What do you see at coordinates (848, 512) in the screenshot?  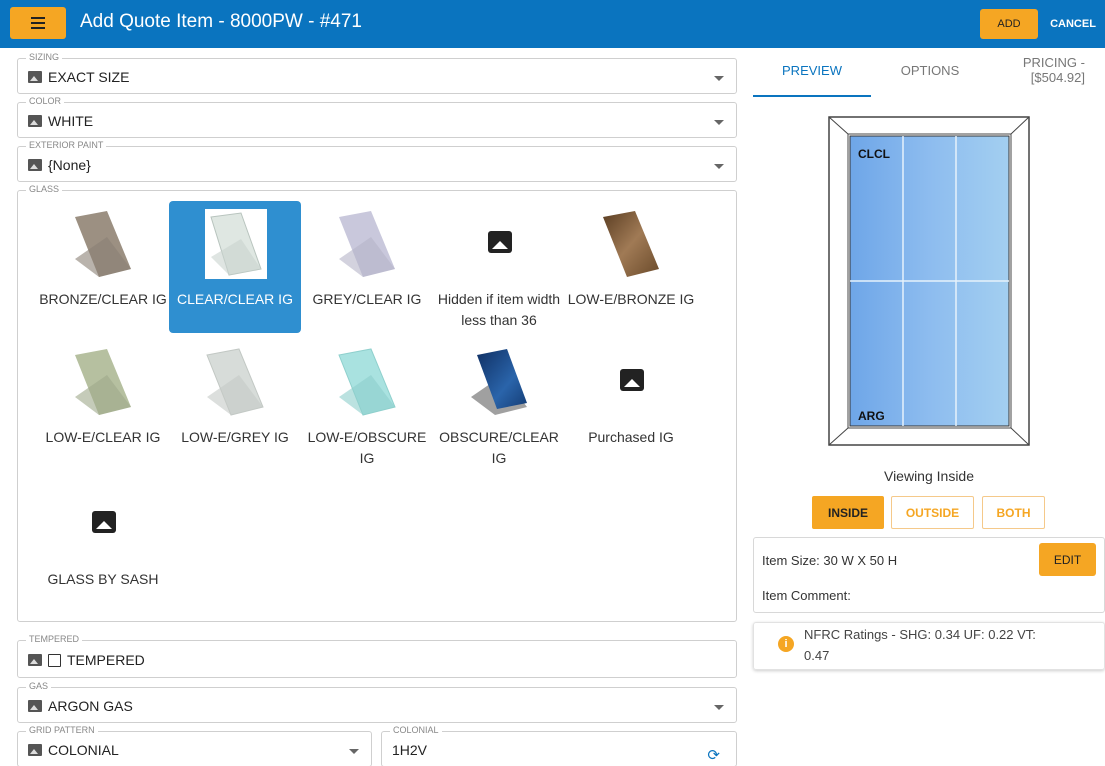 I see `inside-button: INSIDE` at bounding box center [848, 512].